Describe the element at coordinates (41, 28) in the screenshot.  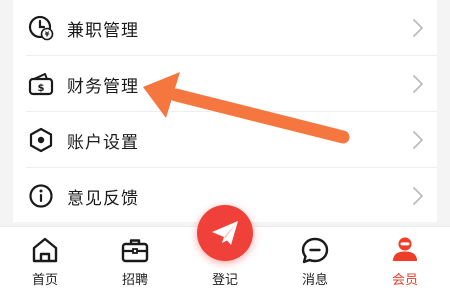
I see `clock-yen-icon: ¥` at that location.